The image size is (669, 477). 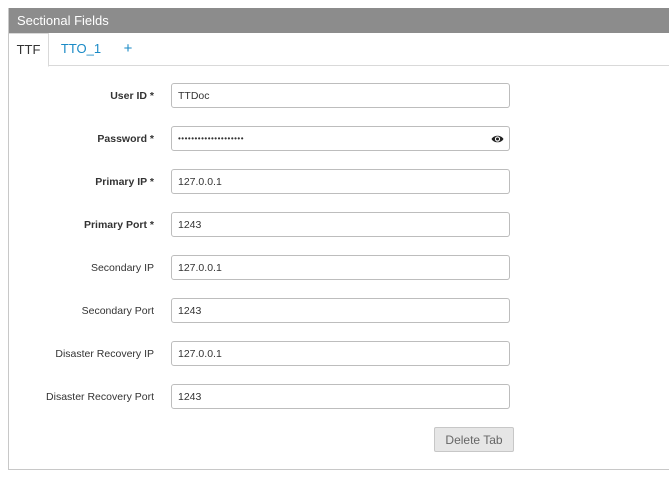 I want to click on secondary-ip-input, so click(x=340, y=267).